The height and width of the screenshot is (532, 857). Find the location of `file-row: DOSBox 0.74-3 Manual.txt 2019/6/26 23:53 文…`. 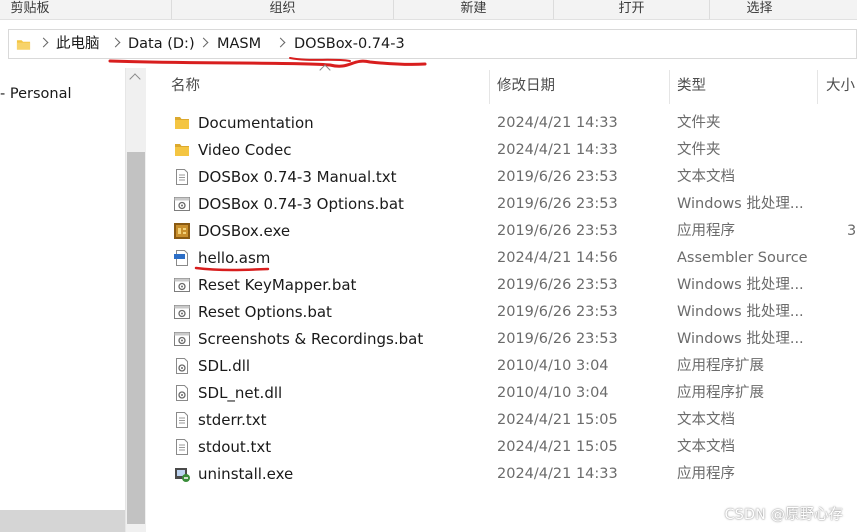

file-row: DOSBox 0.74-3 Manual.txt 2019/6/26 23:53 文… is located at coordinates (510, 177).